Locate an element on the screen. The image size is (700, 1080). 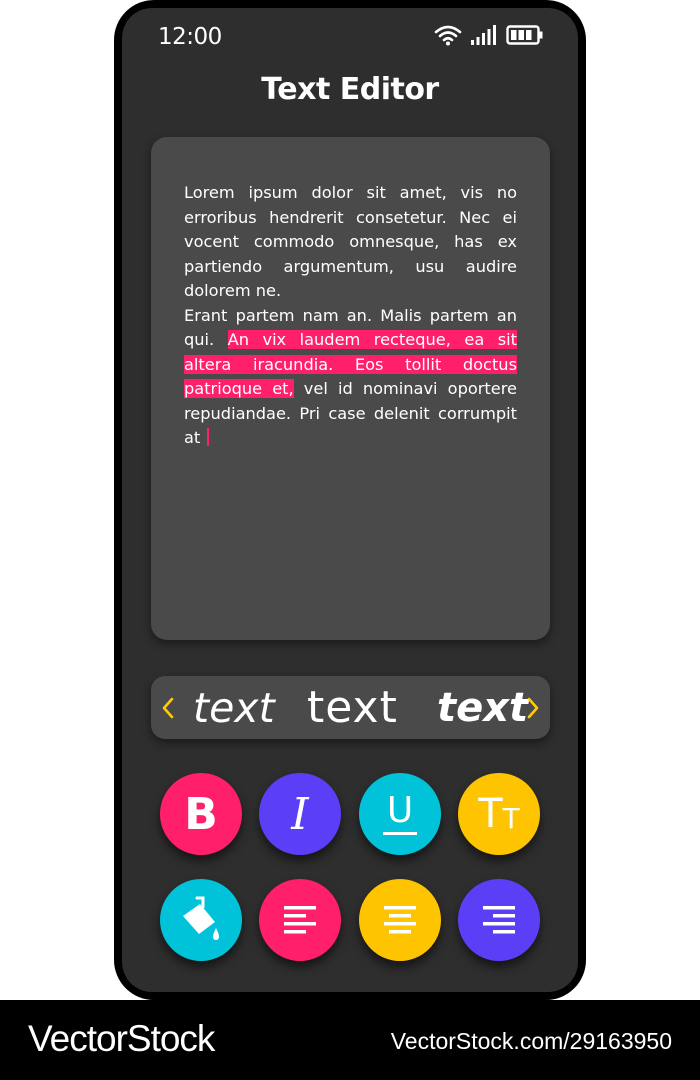
font-option-bold: text is located at coordinates (482, 708).